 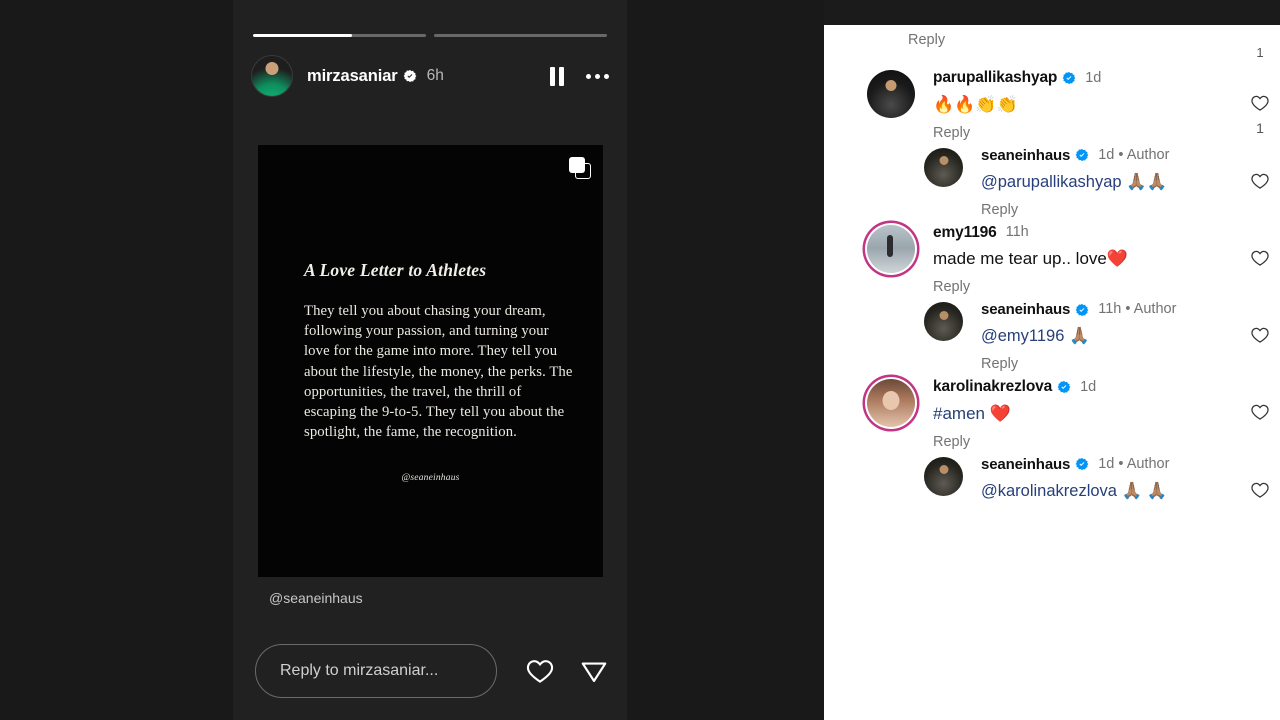 What do you see at coordinates (1260, 114) in the screenshot?
I see `comment-like-control: 1` at bounding box center [1260, 114].